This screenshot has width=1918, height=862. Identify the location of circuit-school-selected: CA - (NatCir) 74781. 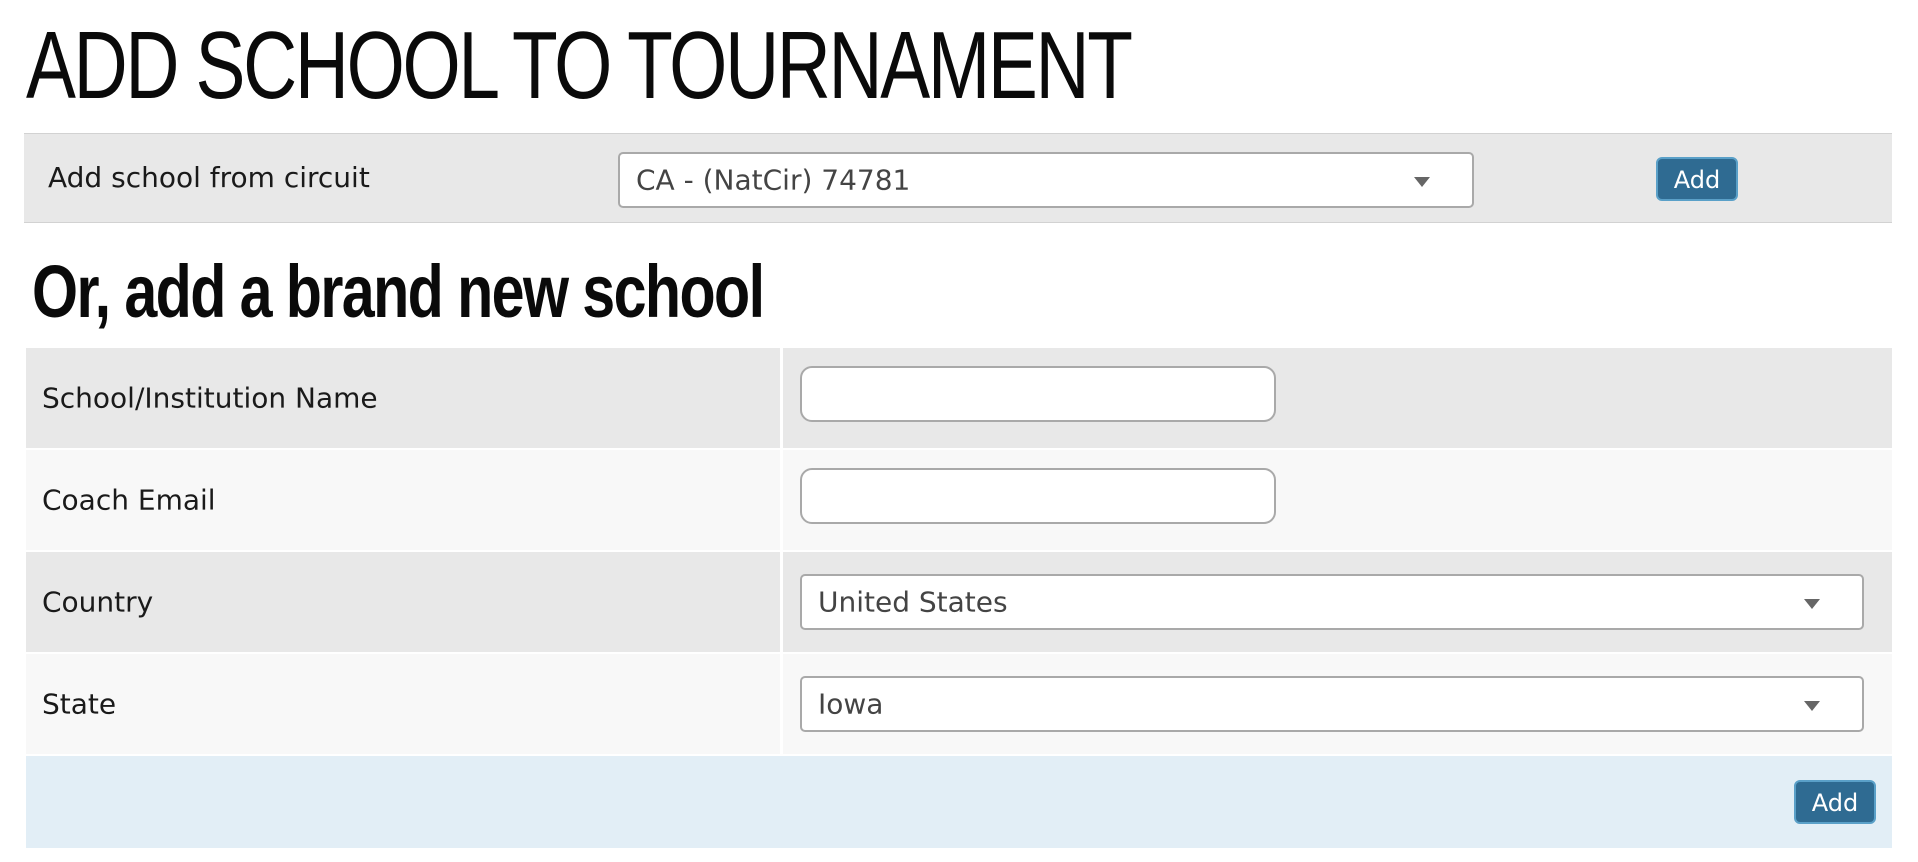
(773, 180).